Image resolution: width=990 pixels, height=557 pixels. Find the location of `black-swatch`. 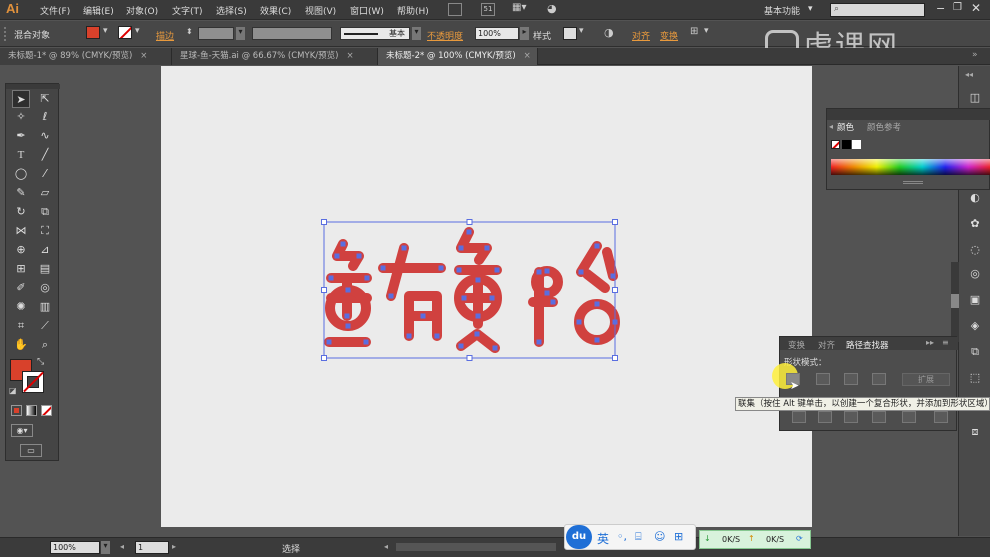

black-swatch is located at coordinates (846, 144).